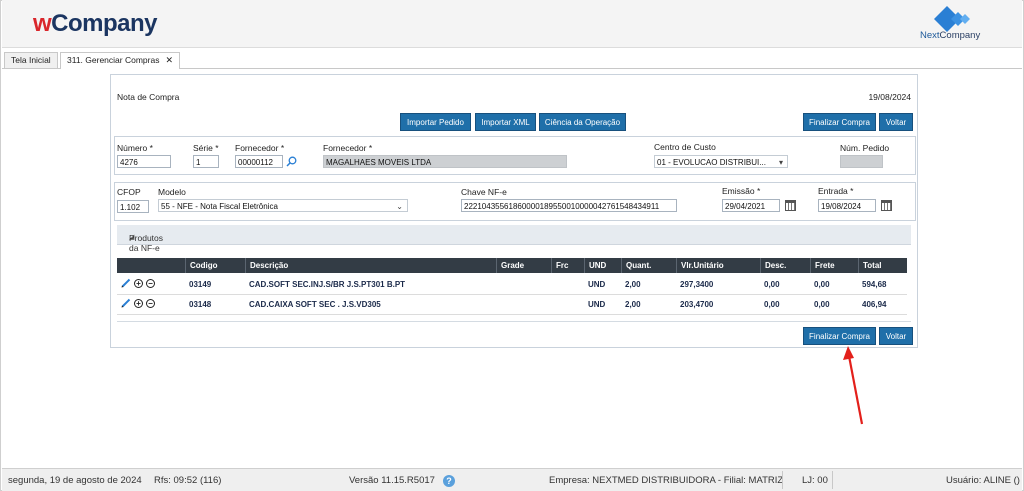  I want to click on close-tab-icon: ✕, so click(169, 60).